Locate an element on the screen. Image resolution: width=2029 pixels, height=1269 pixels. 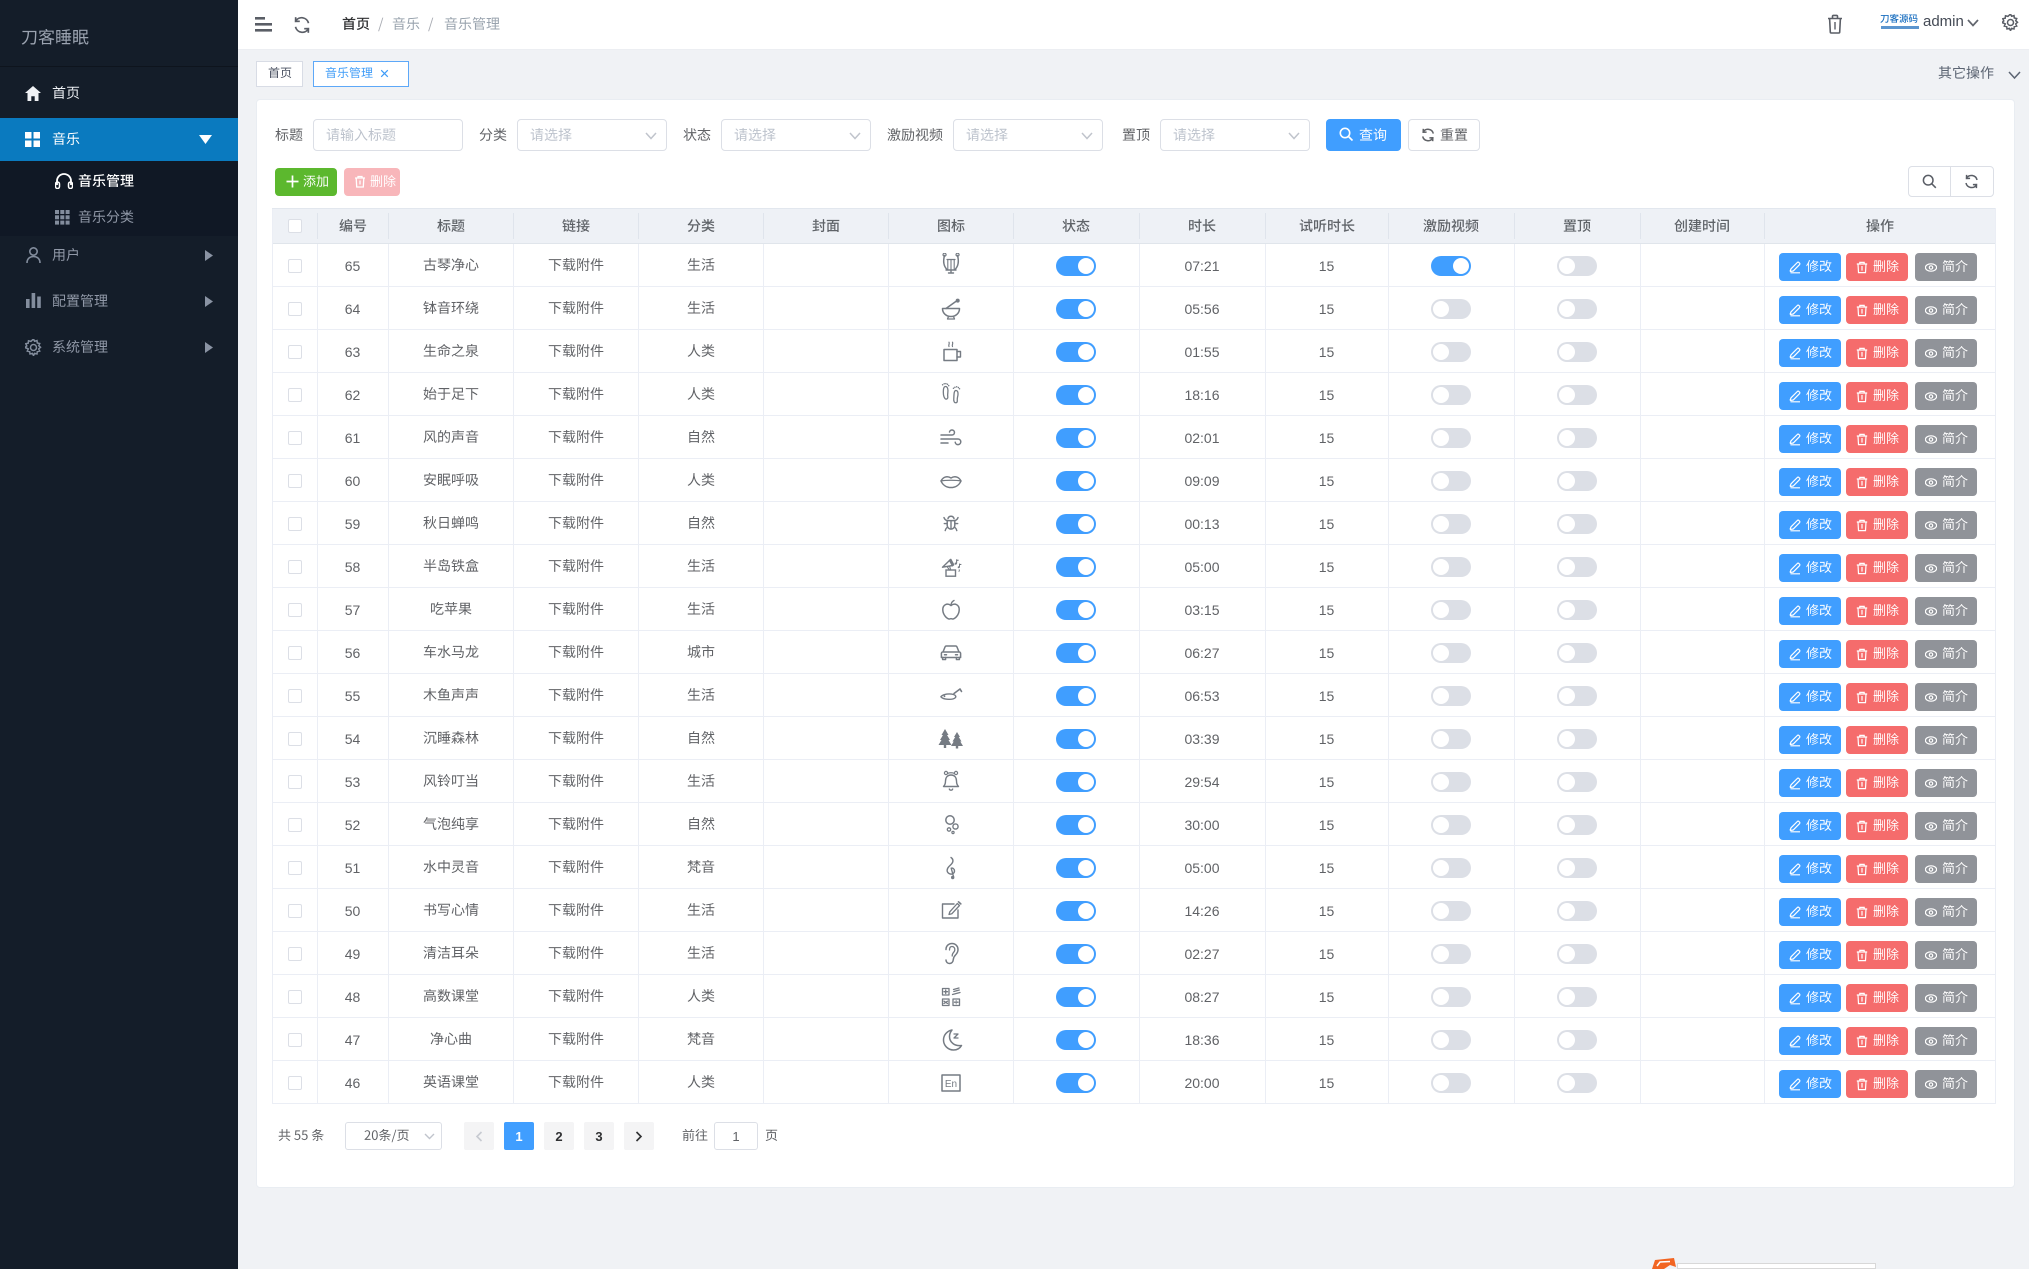
svg-text: En is located at coordinates (950, 1084).